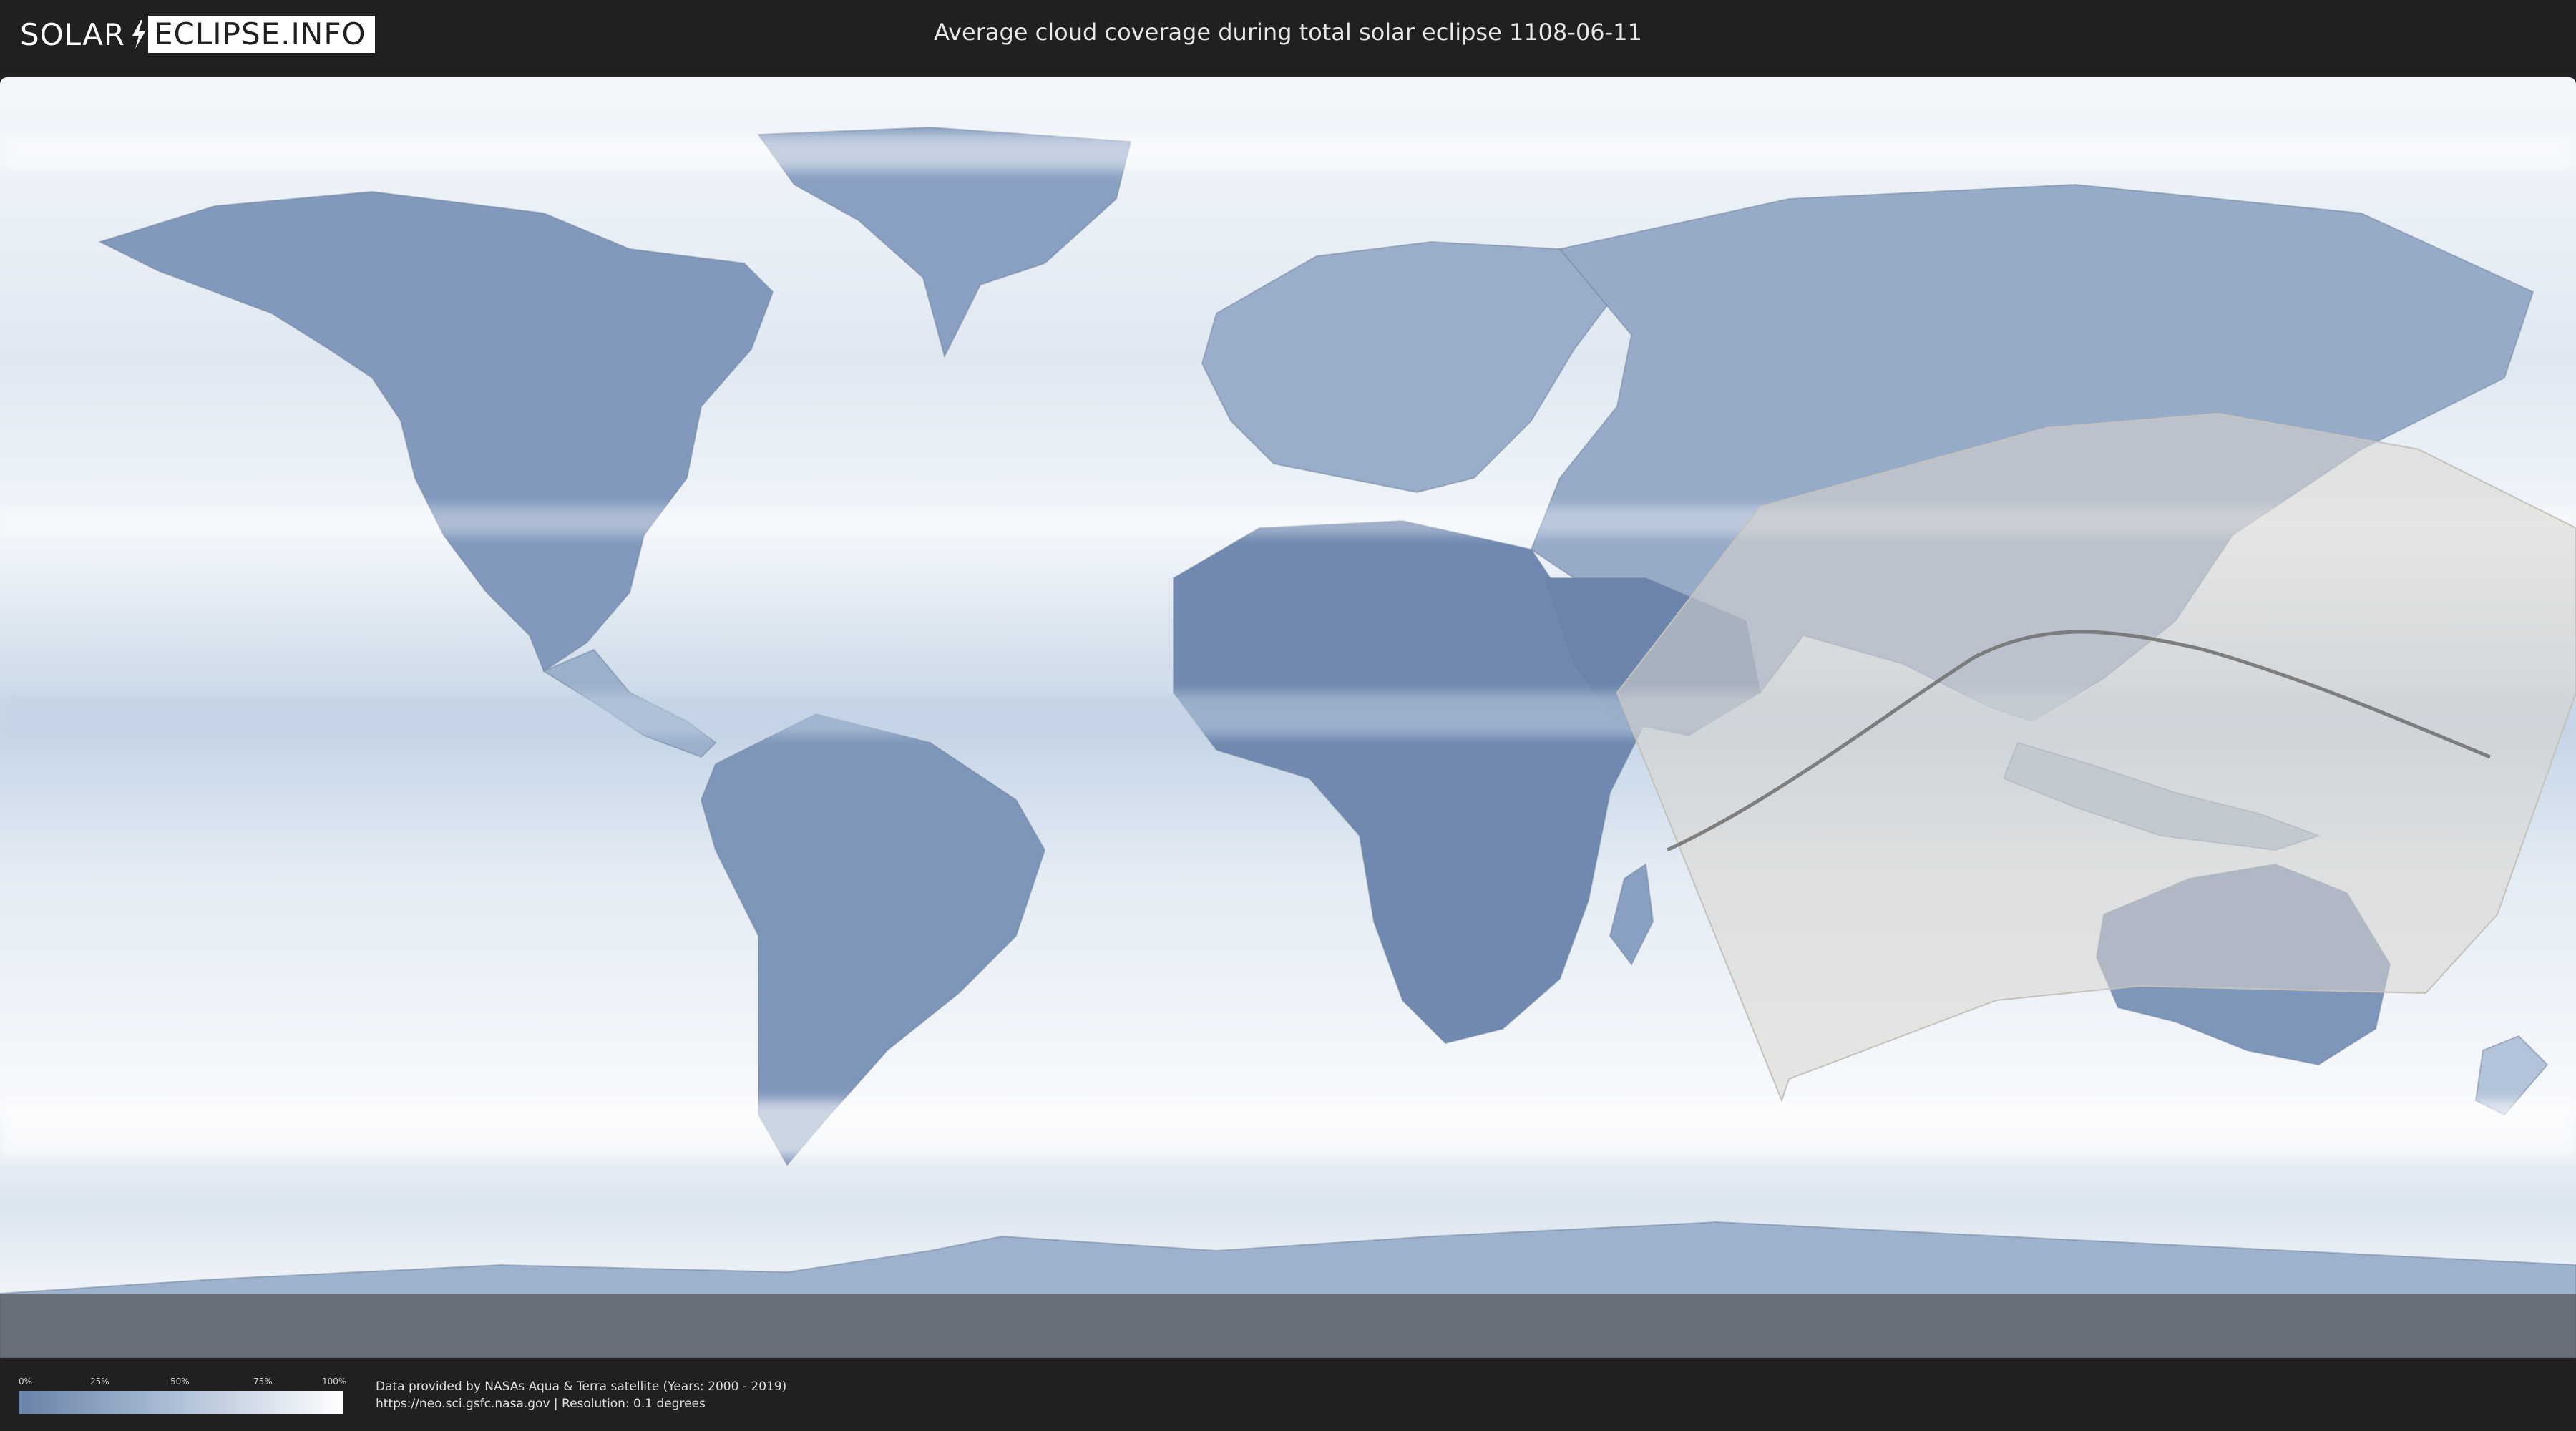 Image resolution: width=2576 pixels, height=1431 pixels. What do you see at coordinates (100, 1382) in the screenshot?
I see `legend-tick-25: 25%` at bounding box center [100, 1382].